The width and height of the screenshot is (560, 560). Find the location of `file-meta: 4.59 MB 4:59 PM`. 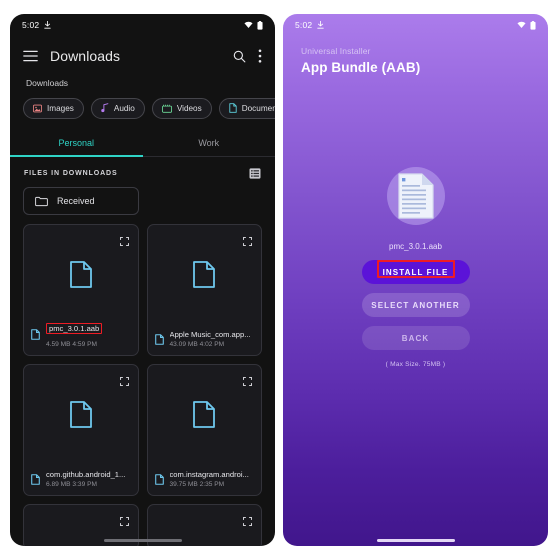

file-meta: 4.59 MB 4:59 PM is located at coordinates (89, 344).